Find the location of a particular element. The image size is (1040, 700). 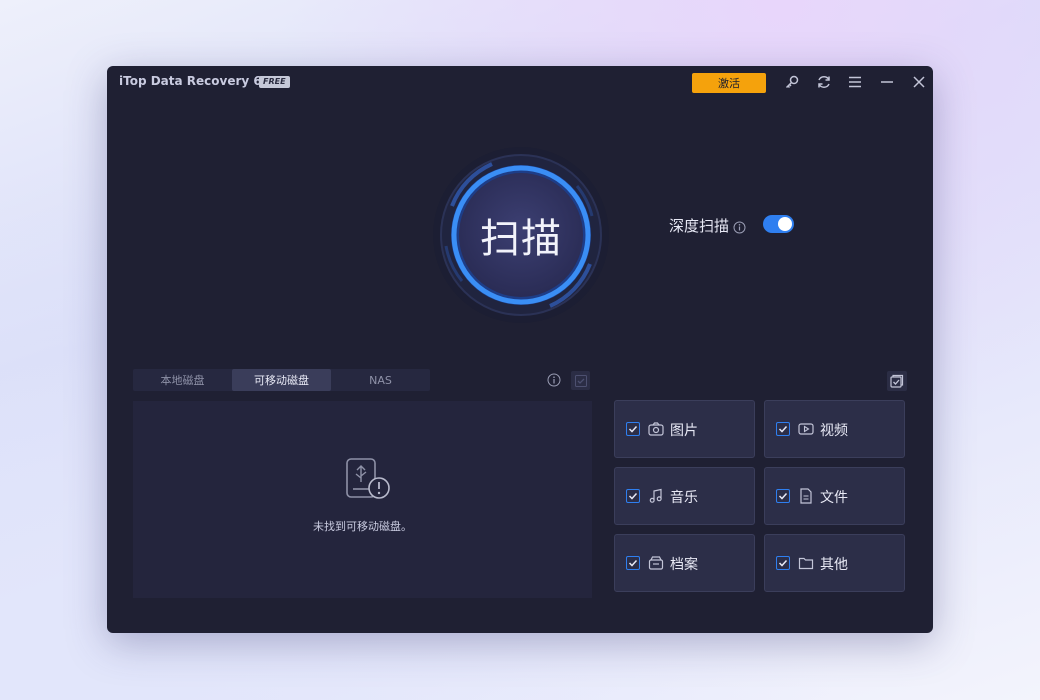

category-pictures: 图片 is located at coordinates (684, 429).